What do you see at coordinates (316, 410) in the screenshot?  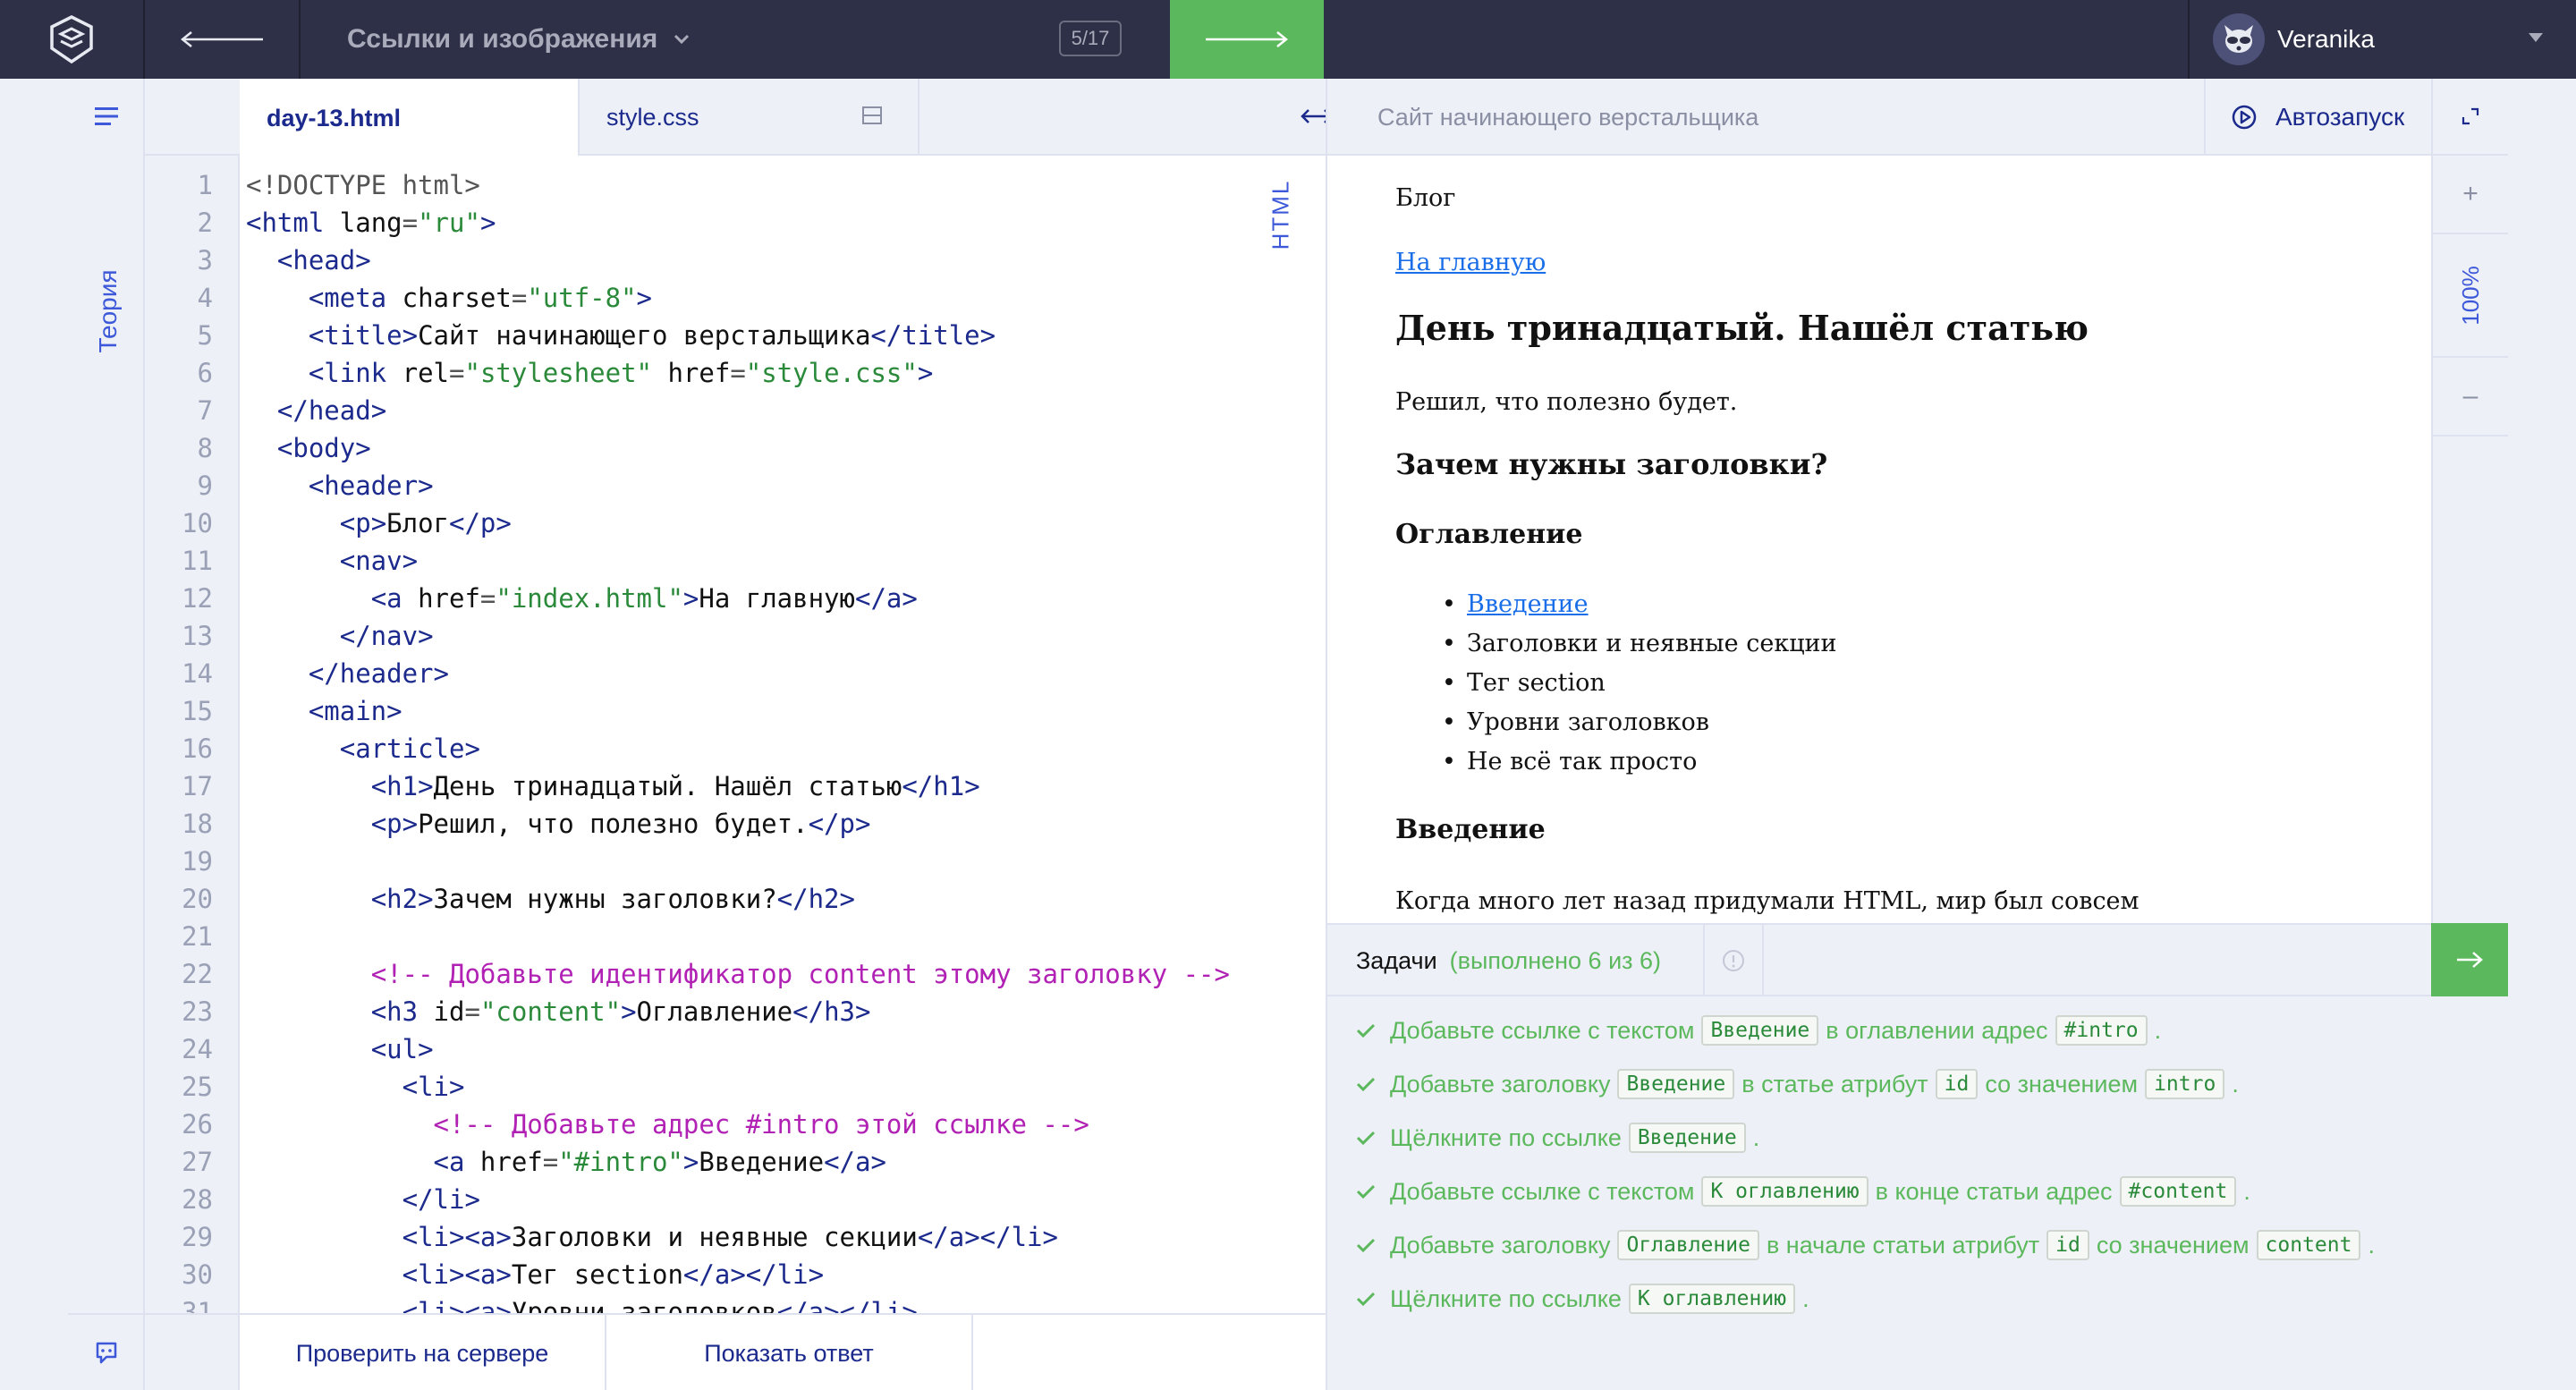 I see `code-line: </head>` at bounding box center [316, 410].